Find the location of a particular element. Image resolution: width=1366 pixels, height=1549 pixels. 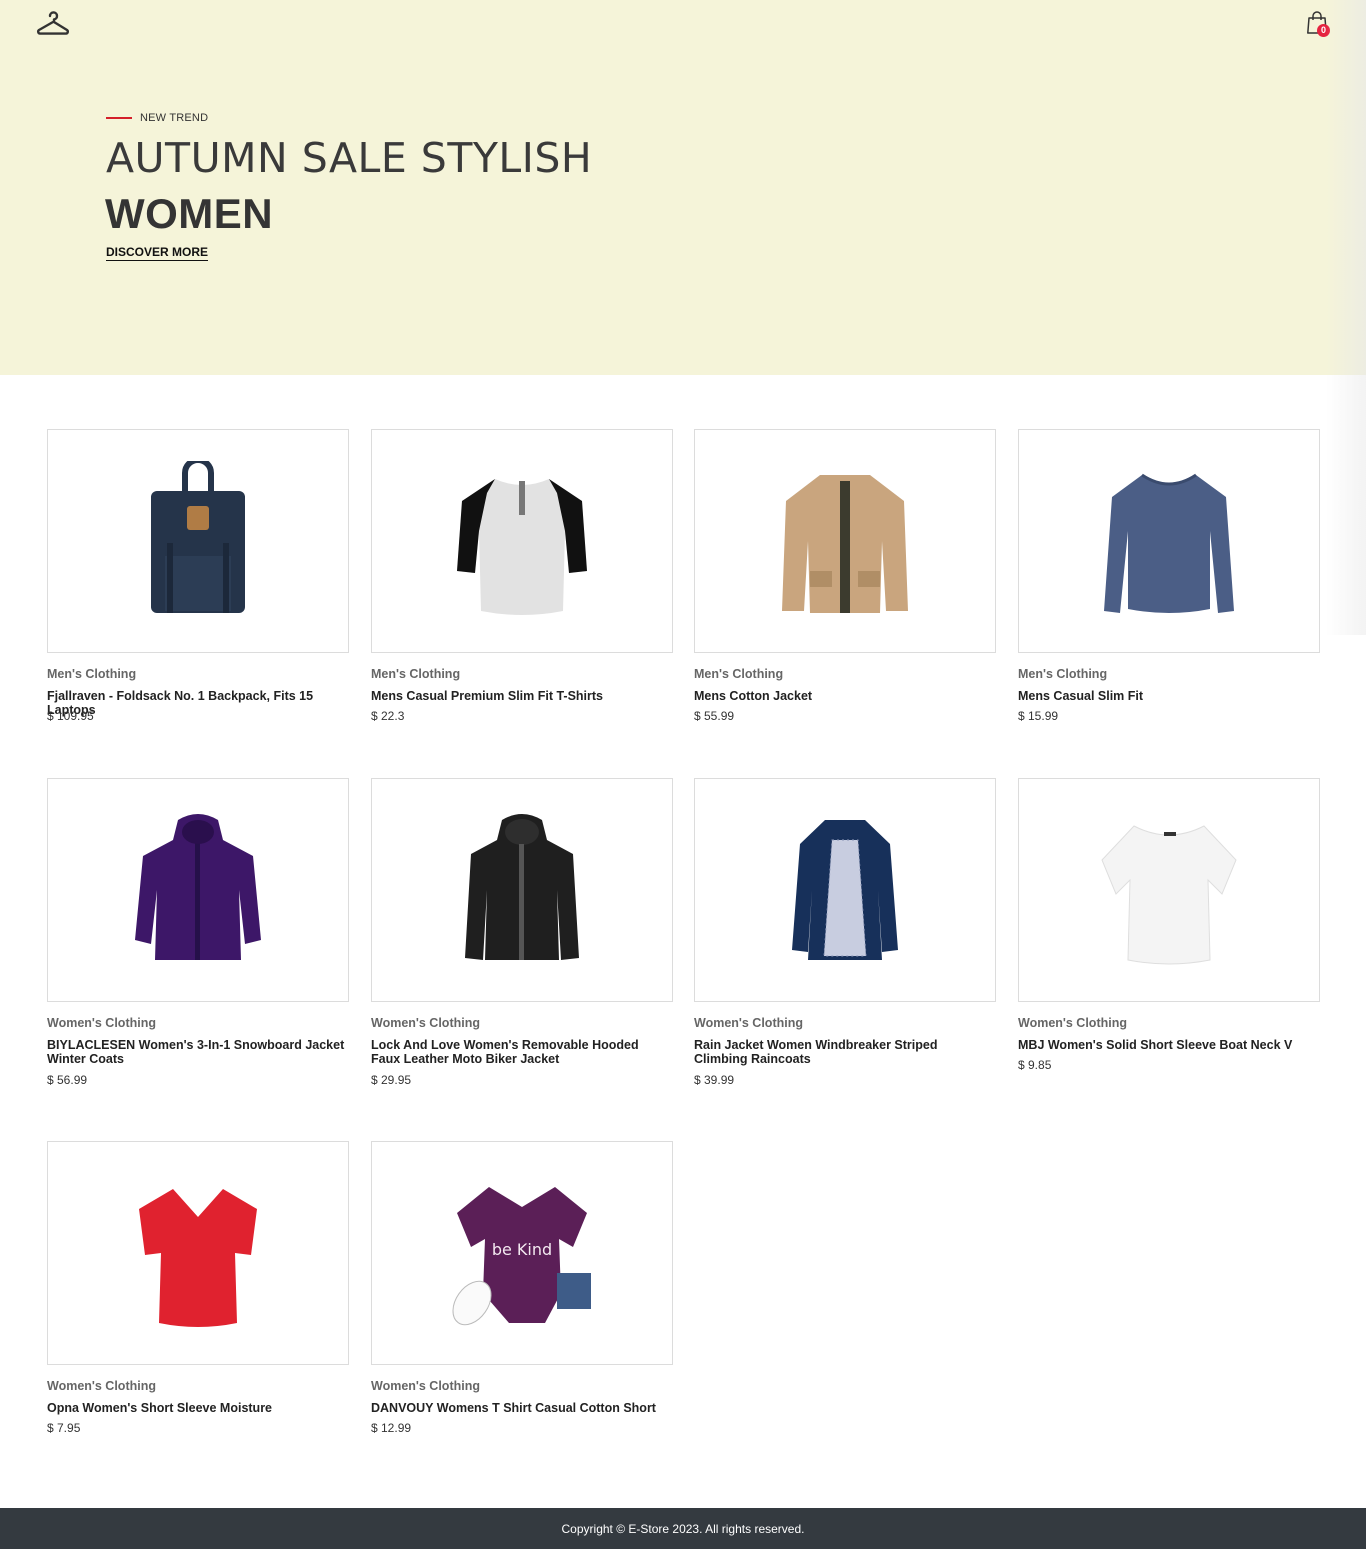

cart-count-badge: 0 is located at coordinates (1323, 30).